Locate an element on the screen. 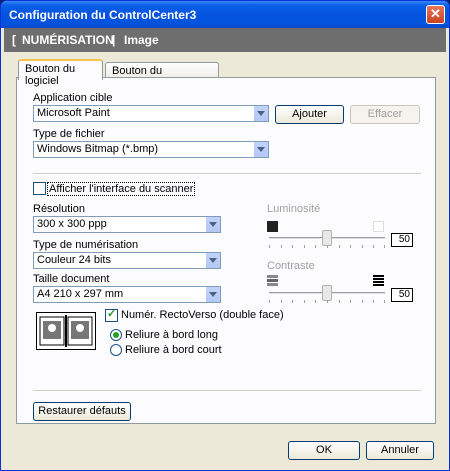  header-subsection: Image is located at coordinates (141, 40).